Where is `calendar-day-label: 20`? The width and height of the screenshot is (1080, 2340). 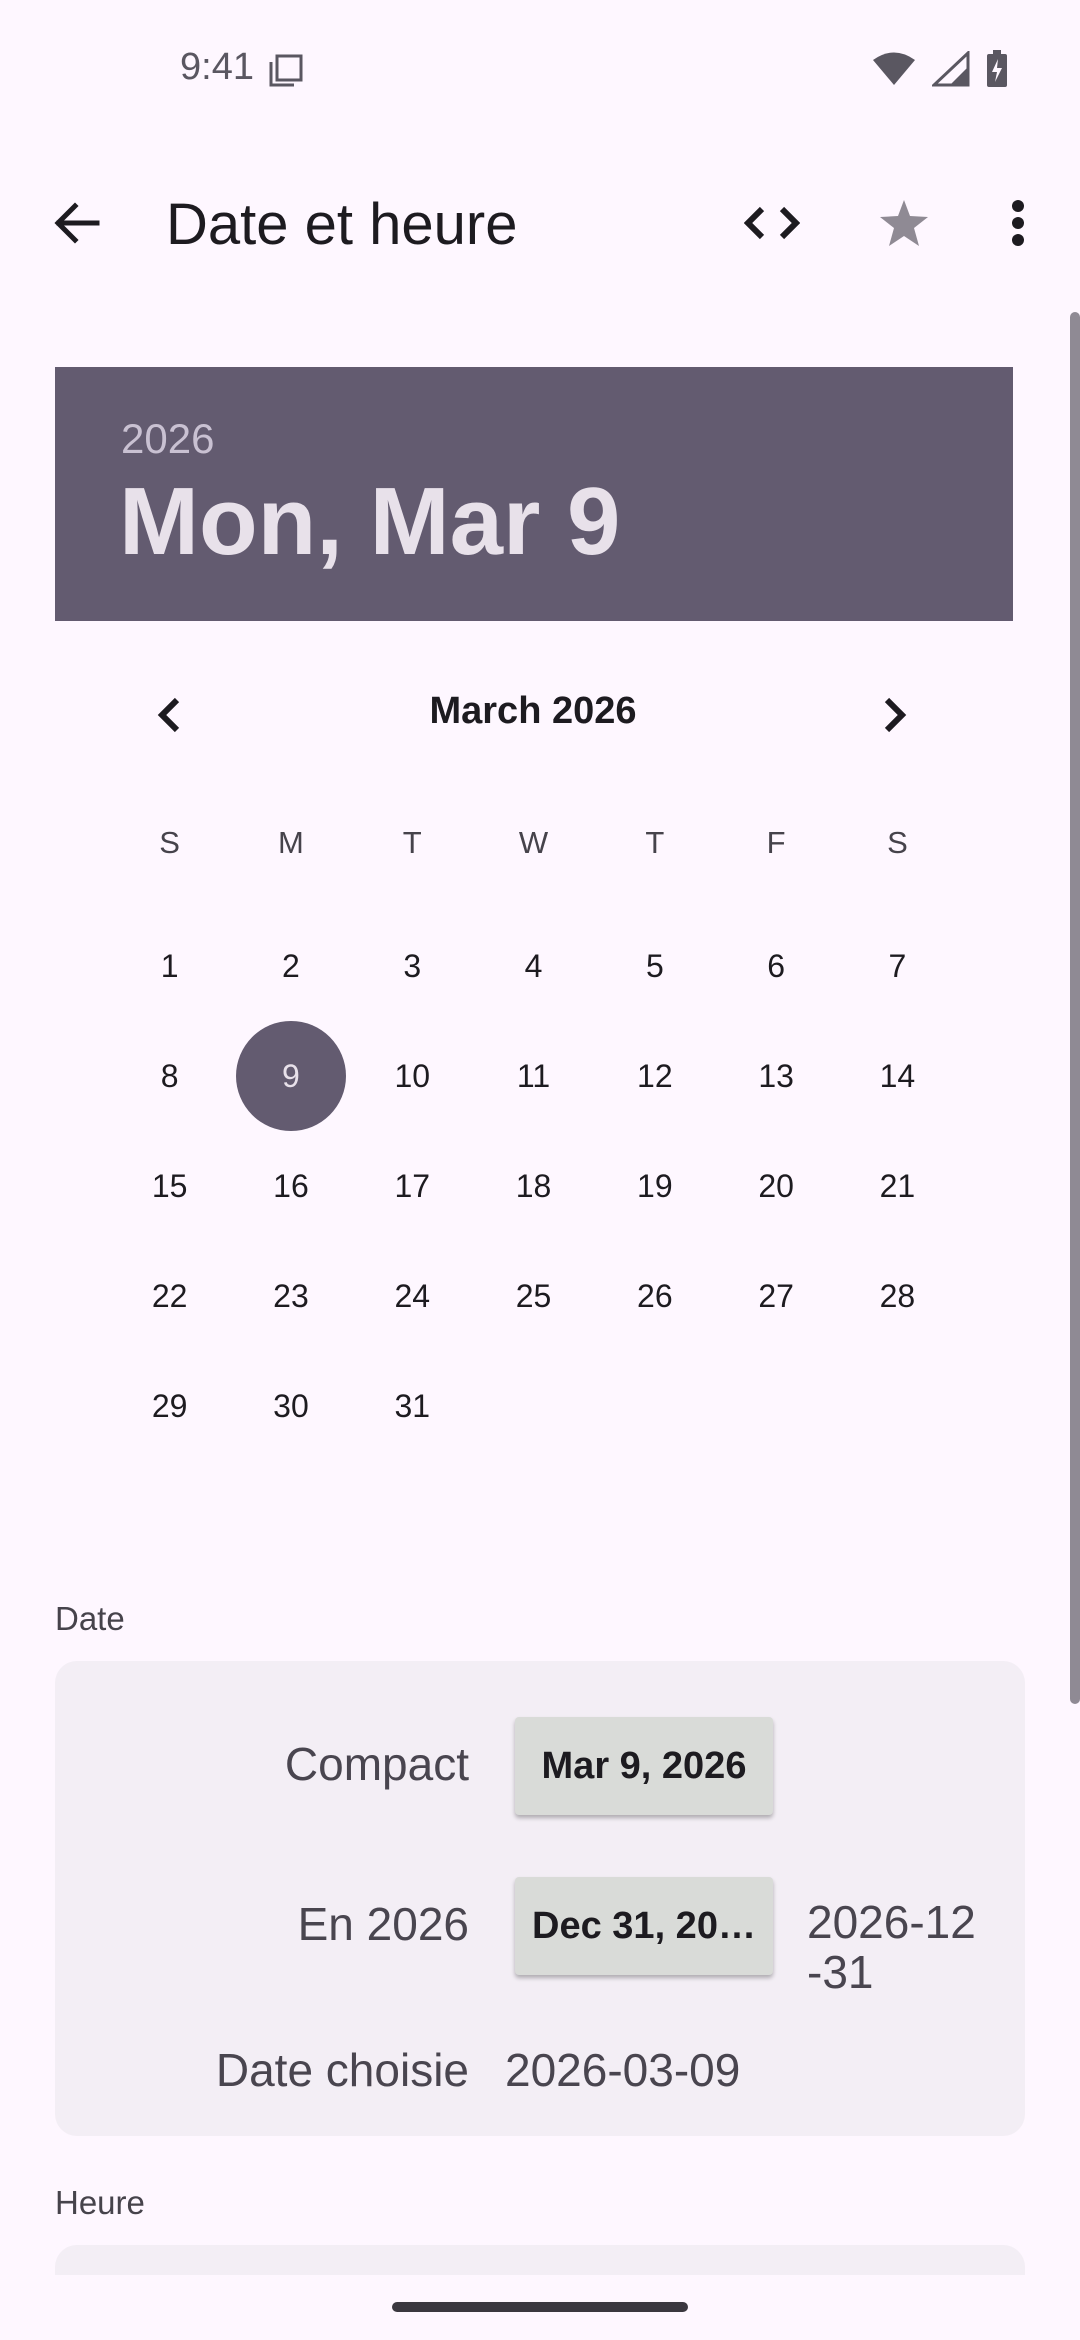 calendar-day-label: 20 is located at coordinates (776, 1185).